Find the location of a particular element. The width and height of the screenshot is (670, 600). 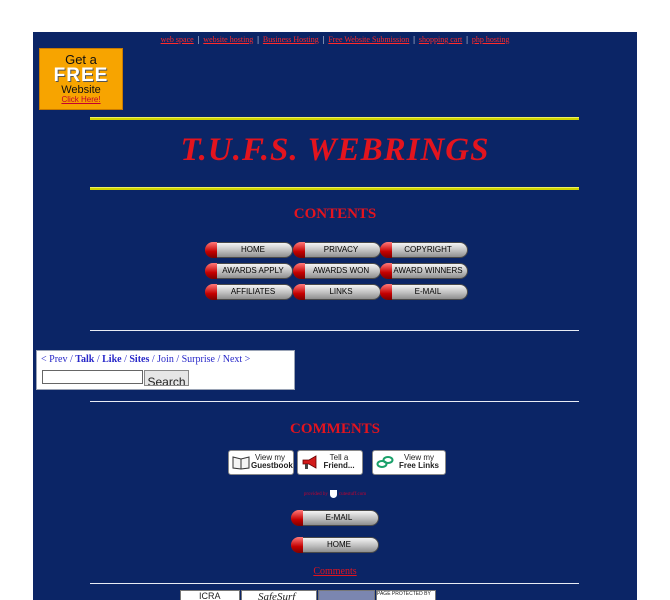

nav-button-award-winners: AWARD WINNERS is located at coordinates (424, 271).